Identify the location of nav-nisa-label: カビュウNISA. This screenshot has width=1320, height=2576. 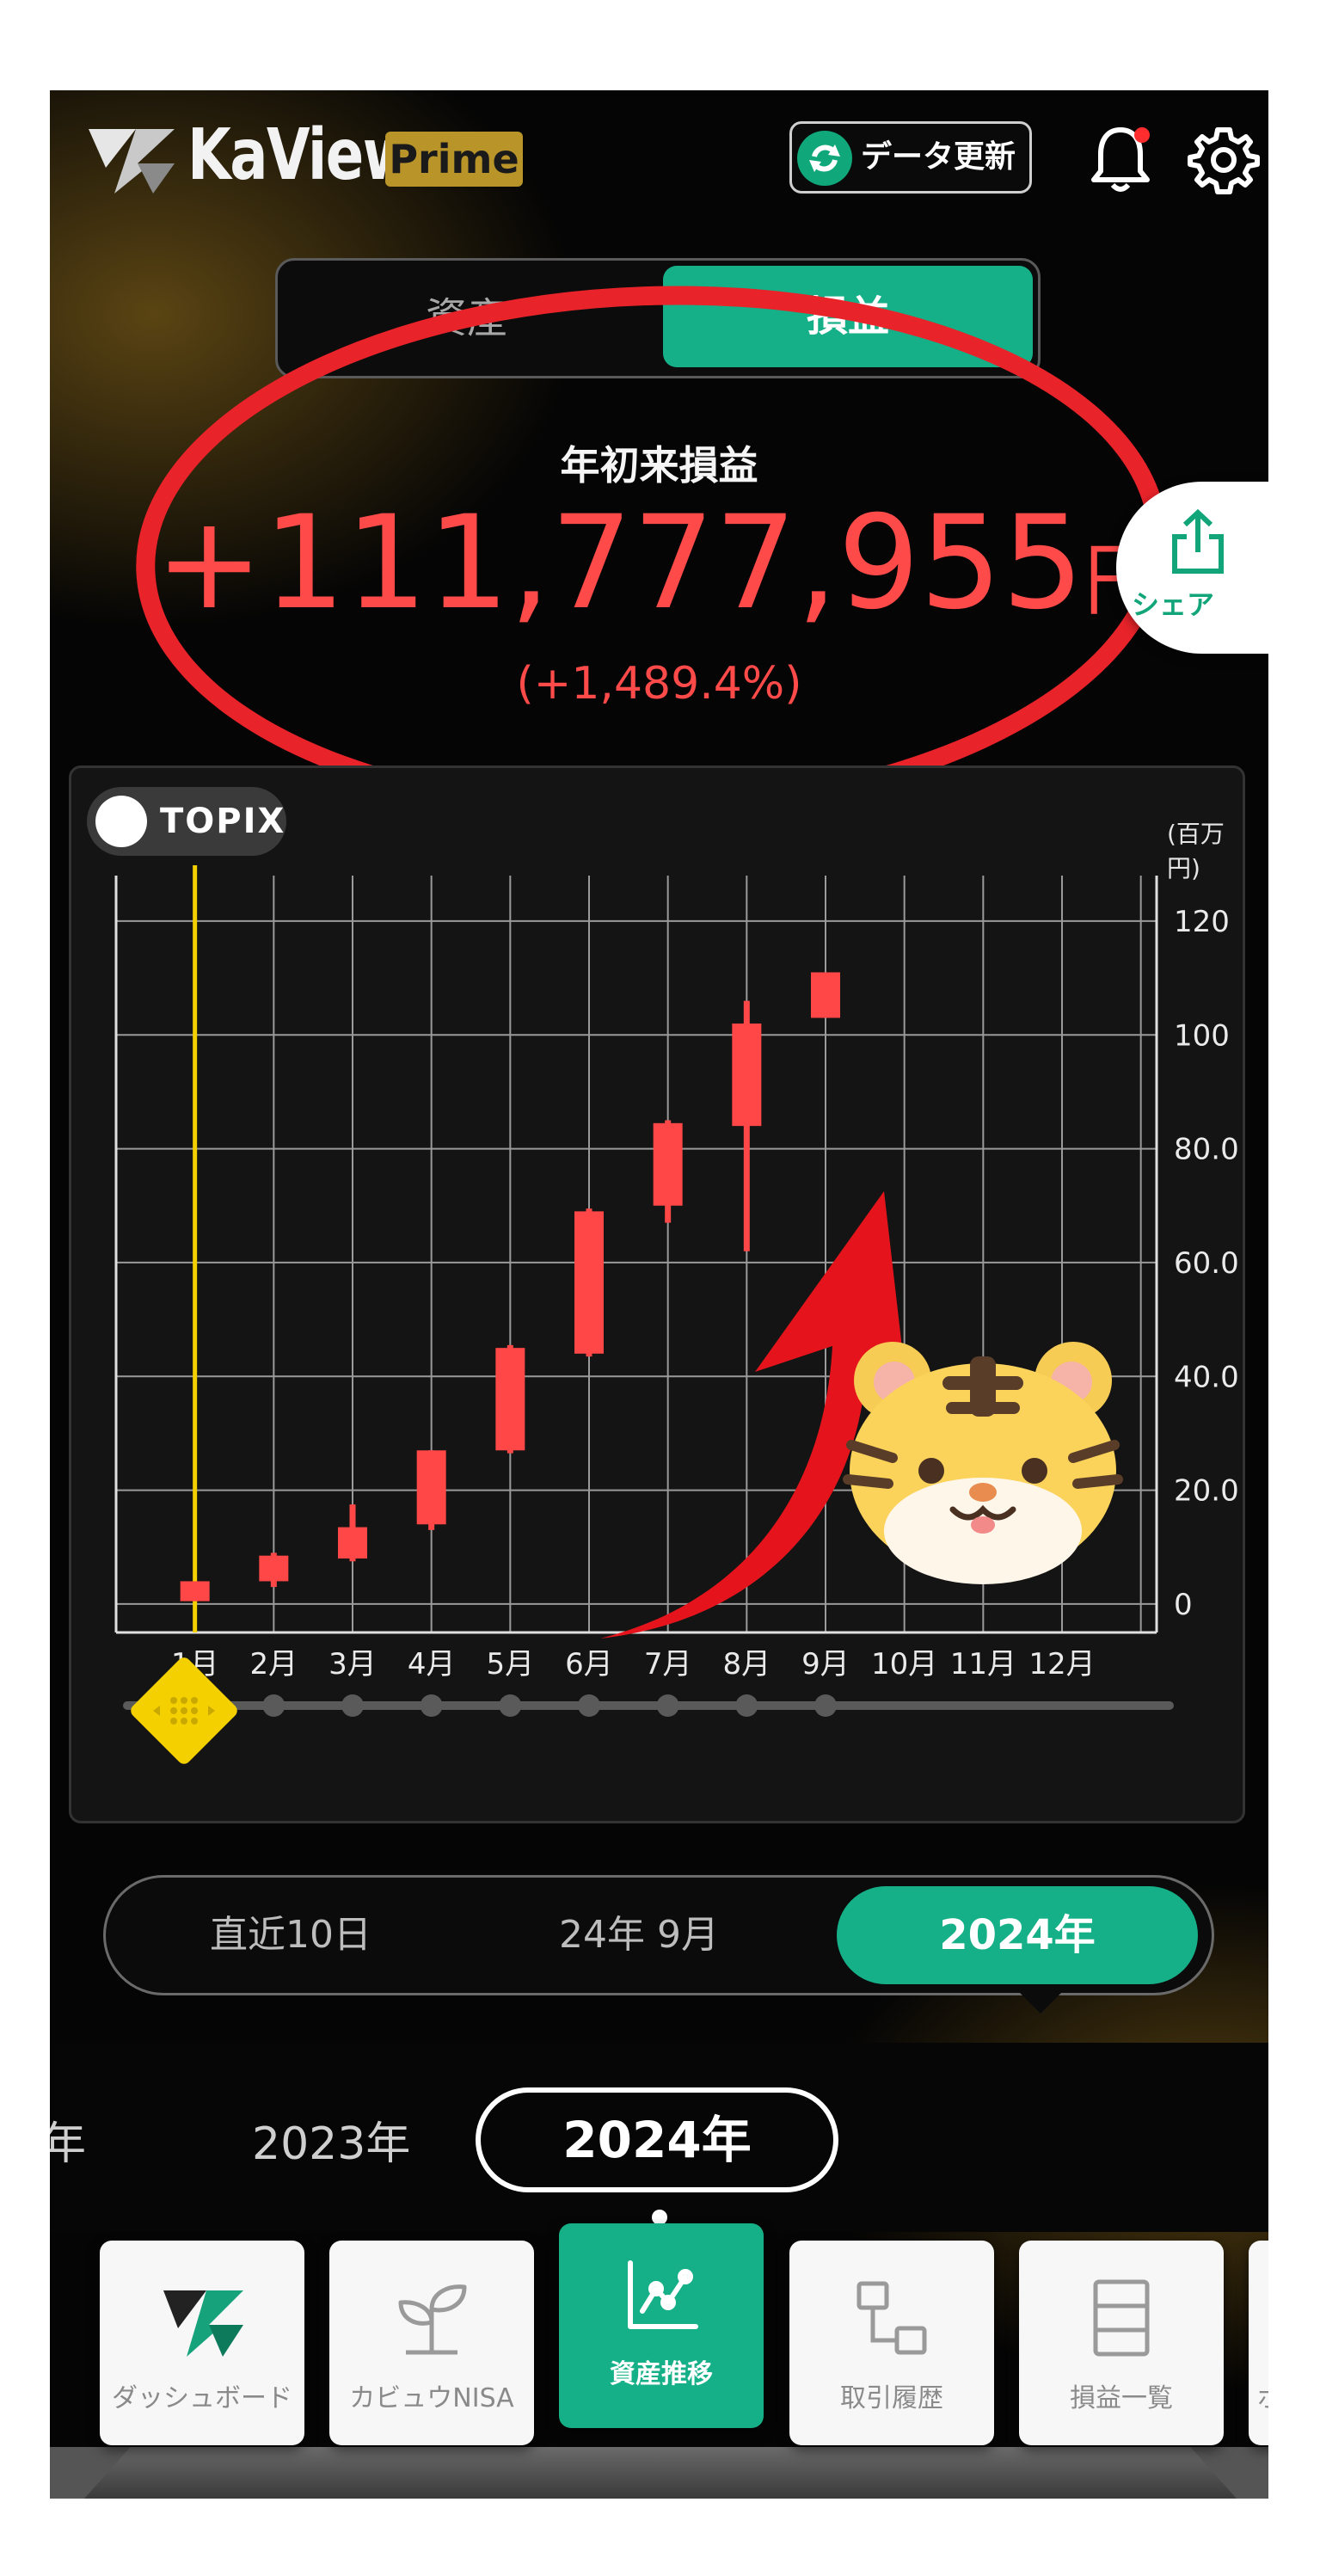
(431, 2398).